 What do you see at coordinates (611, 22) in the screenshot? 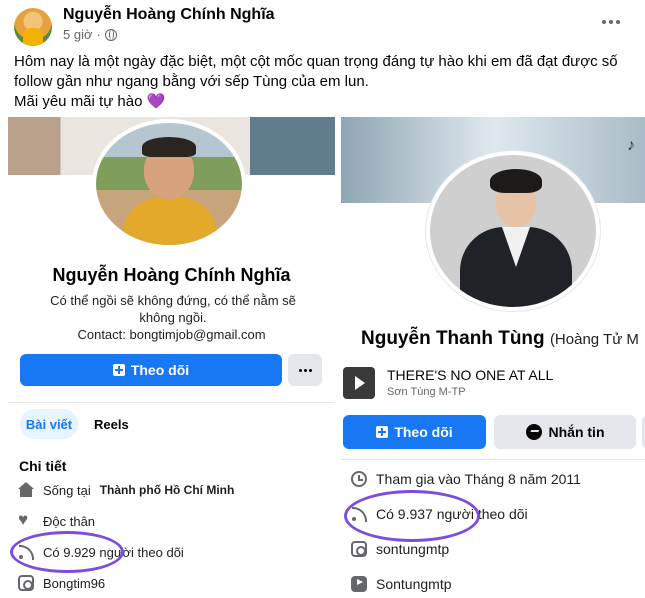
I see `more-options-icon` at bounding box center [611, 22].